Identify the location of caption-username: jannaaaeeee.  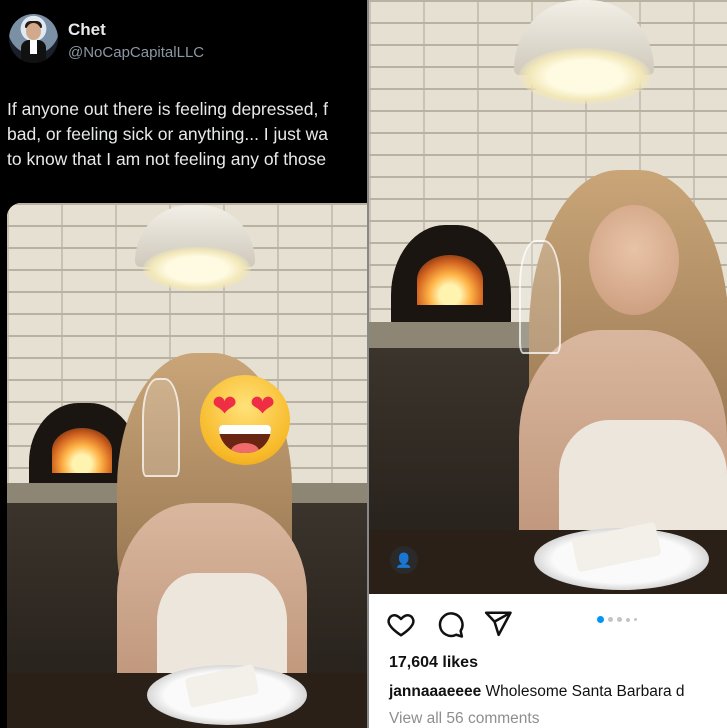
(435, 691).